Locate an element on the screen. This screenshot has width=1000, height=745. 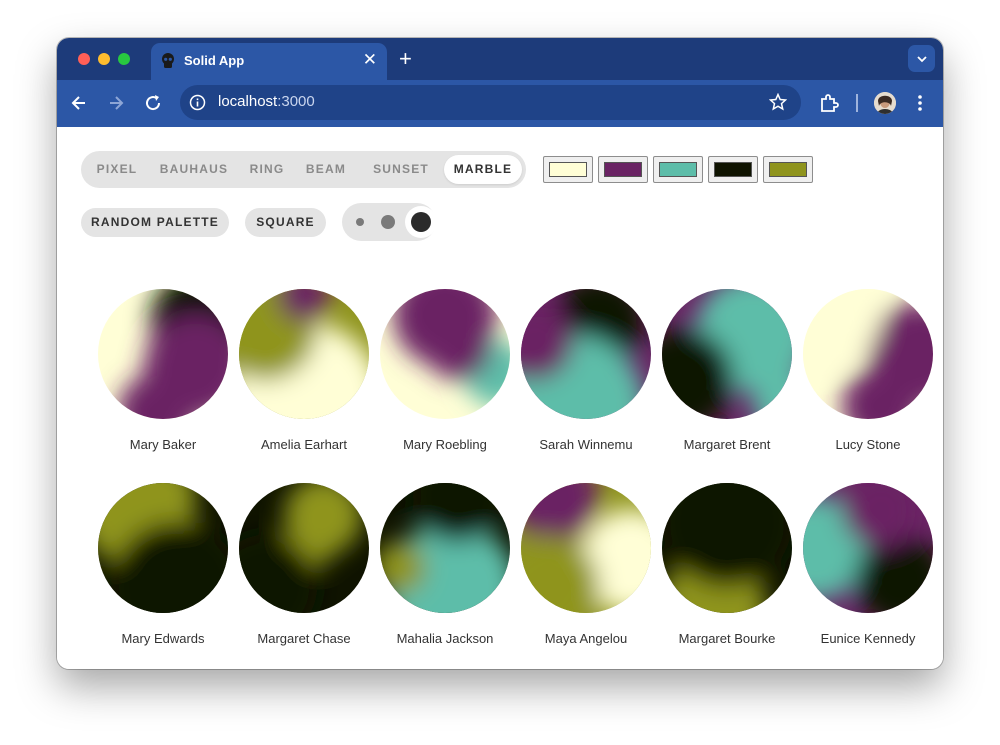
close-window-button is located at coordinates (84, 59).